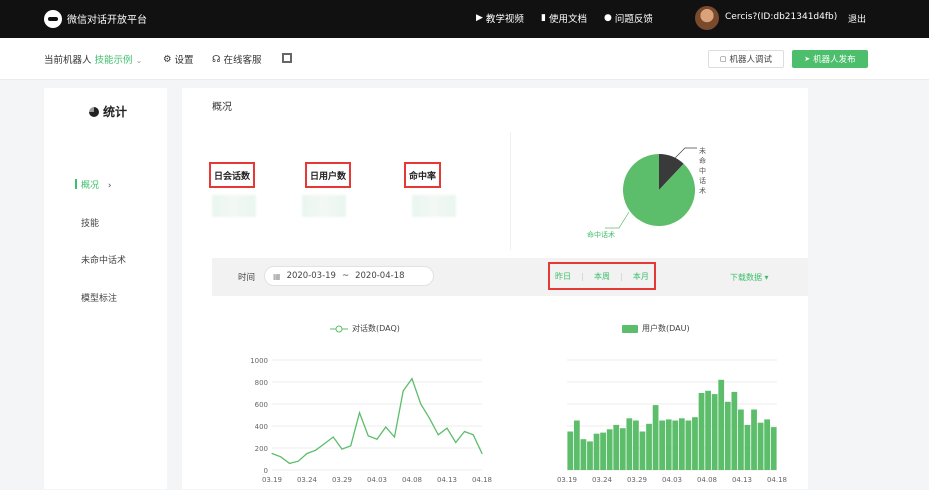 The width and height of the screenshot is (929, 490). Describe the element at coordinates (602, 276) in the screenshot. I see `quick-this-week: 本周` at that location.